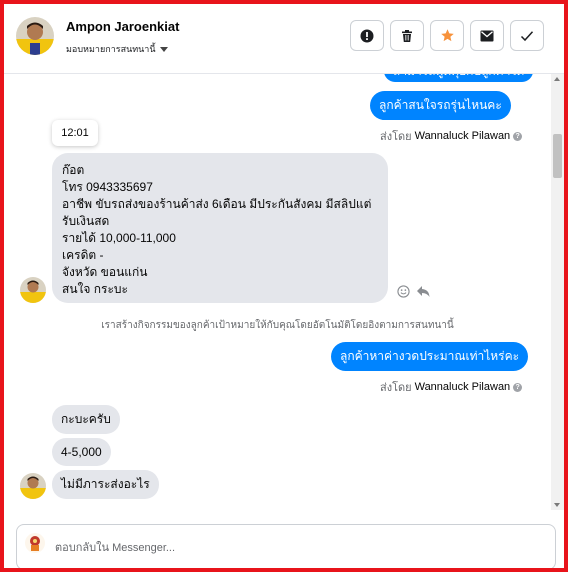  I want to click on outgoing-message: สามารถพูดคุยกับลูกค้าได้, so click(459, 78).